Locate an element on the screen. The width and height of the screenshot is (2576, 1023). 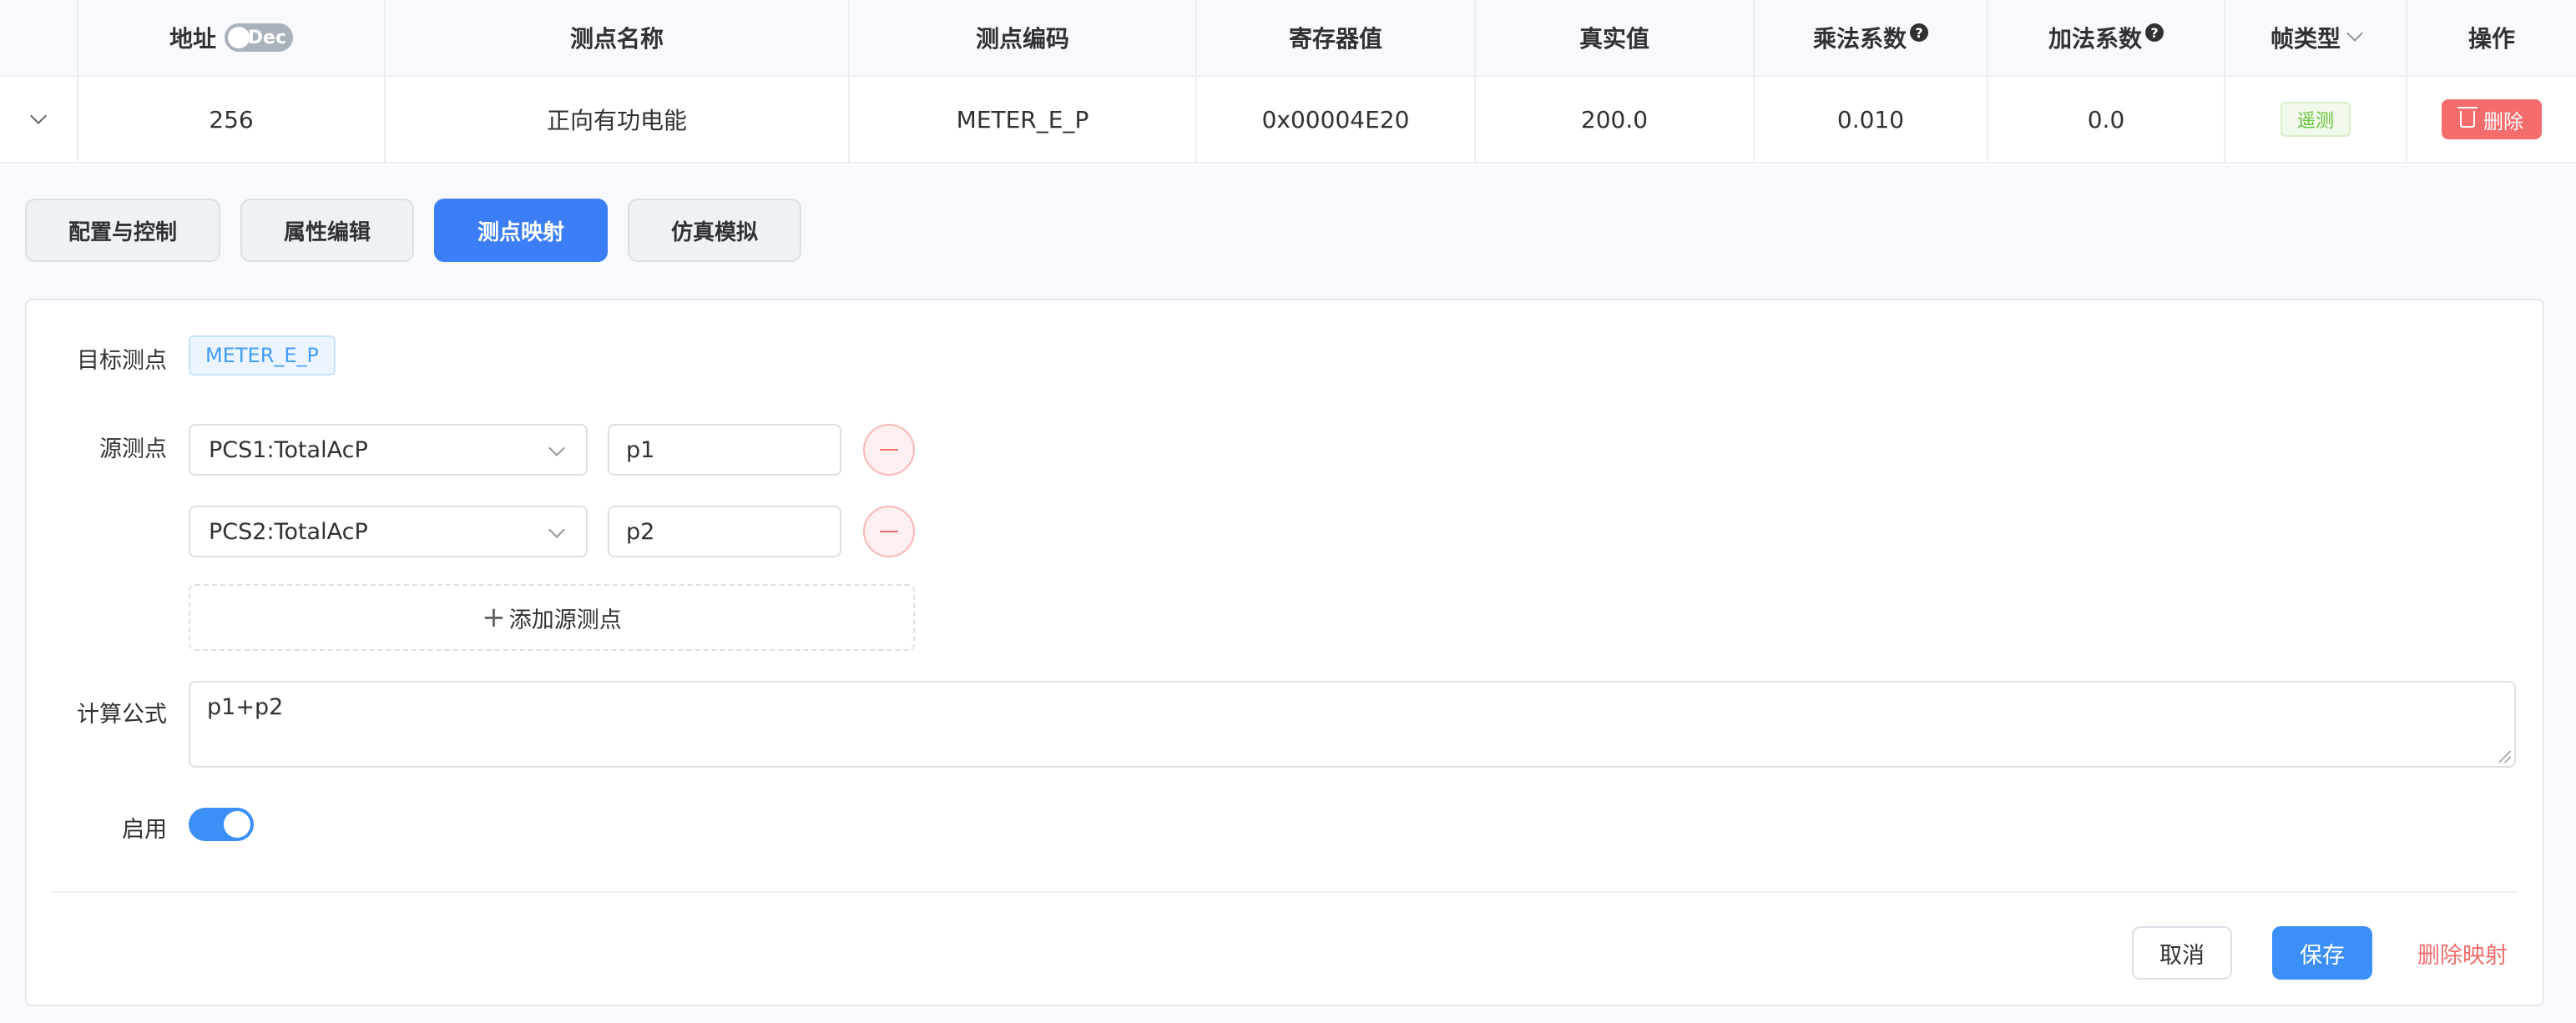
enable-label: 启用 is located at coordinates (144, 830).